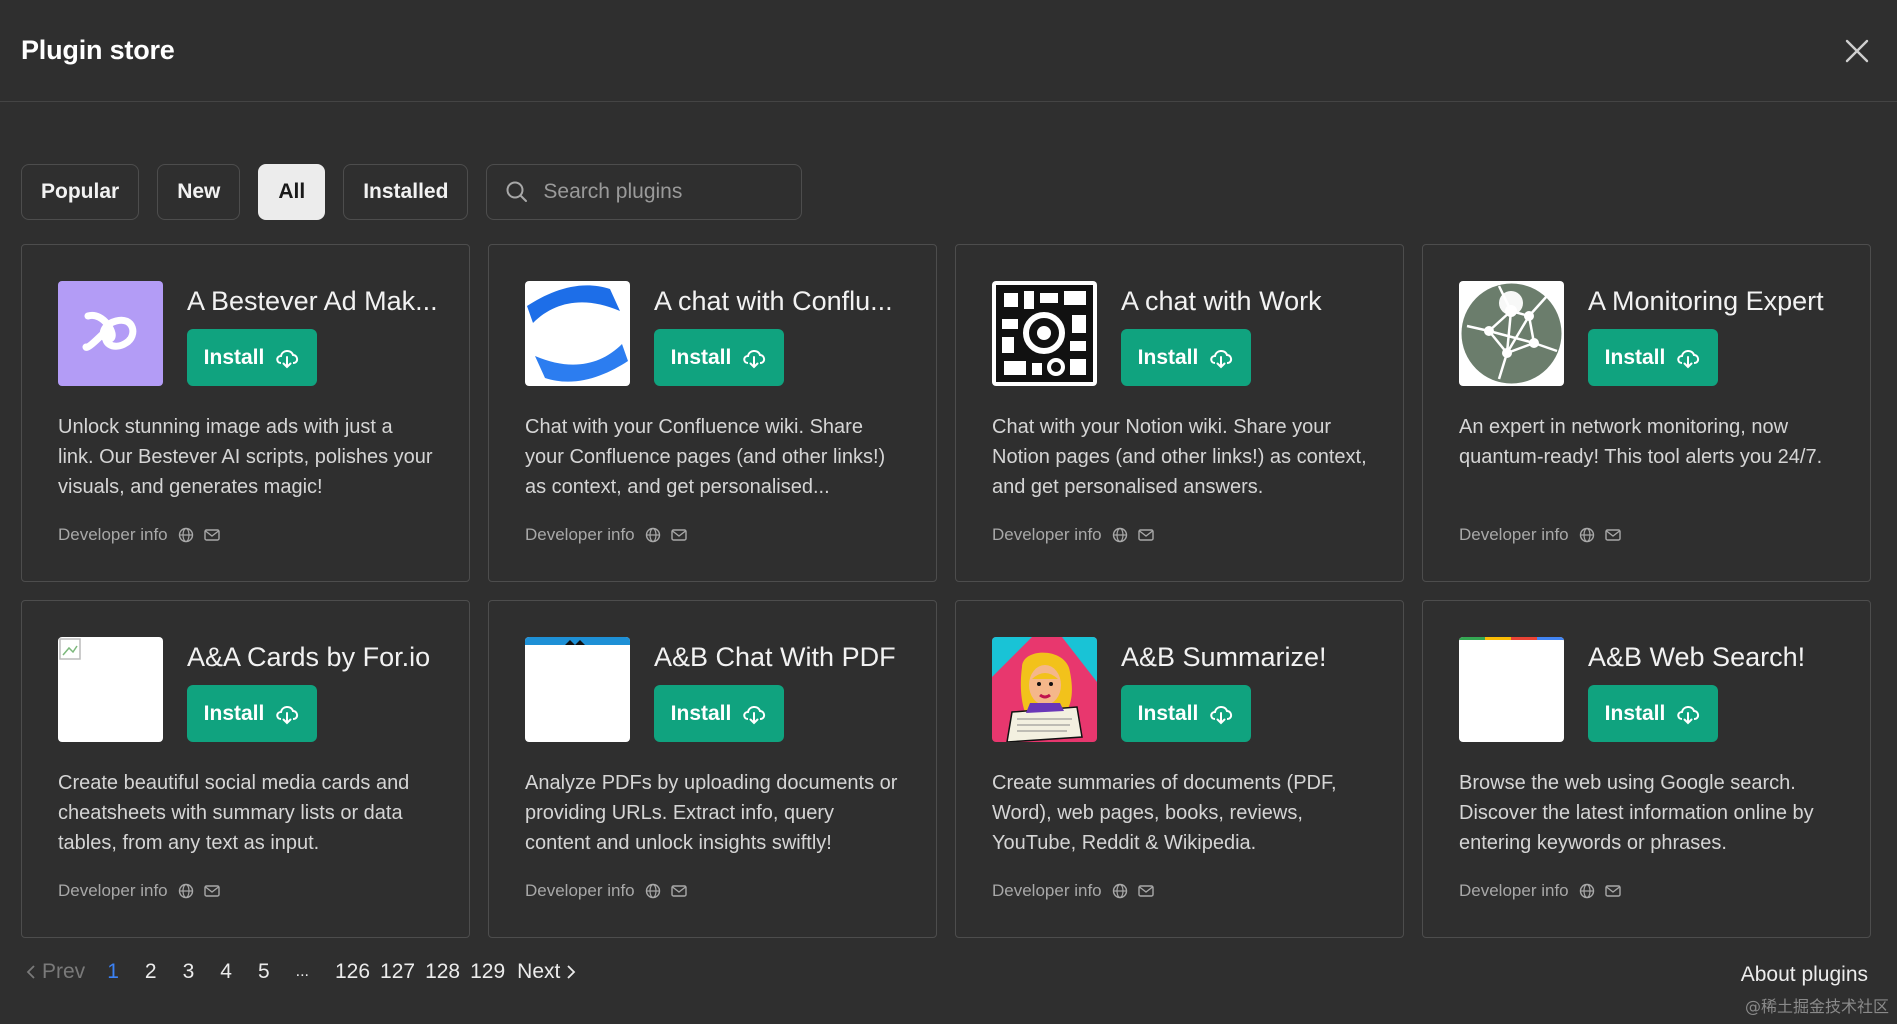 The image size is (1897, 1024). Describe the element at coordinates (539, 971) in the screenshot. I see `next-label: Next` at that location.